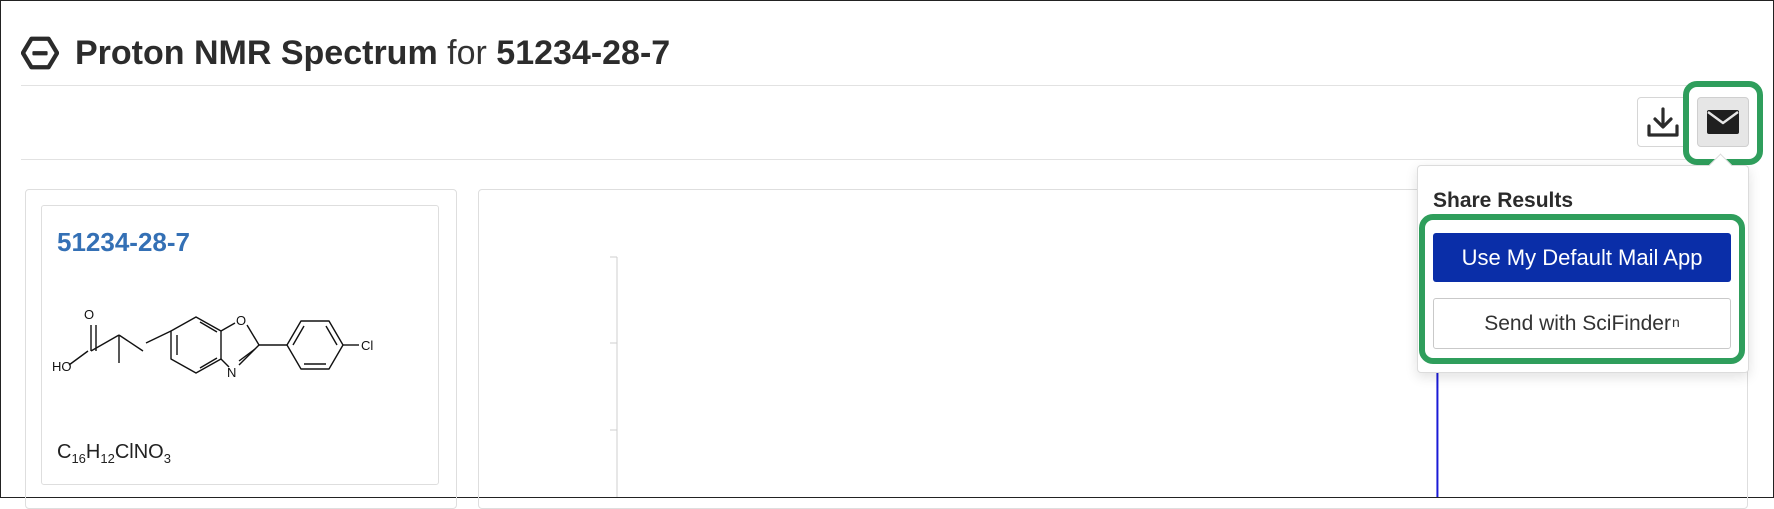  What do you see at coordinates (93, 452) in the screenshot?
I see `formula-h: H` at bounding box center [93, 452].